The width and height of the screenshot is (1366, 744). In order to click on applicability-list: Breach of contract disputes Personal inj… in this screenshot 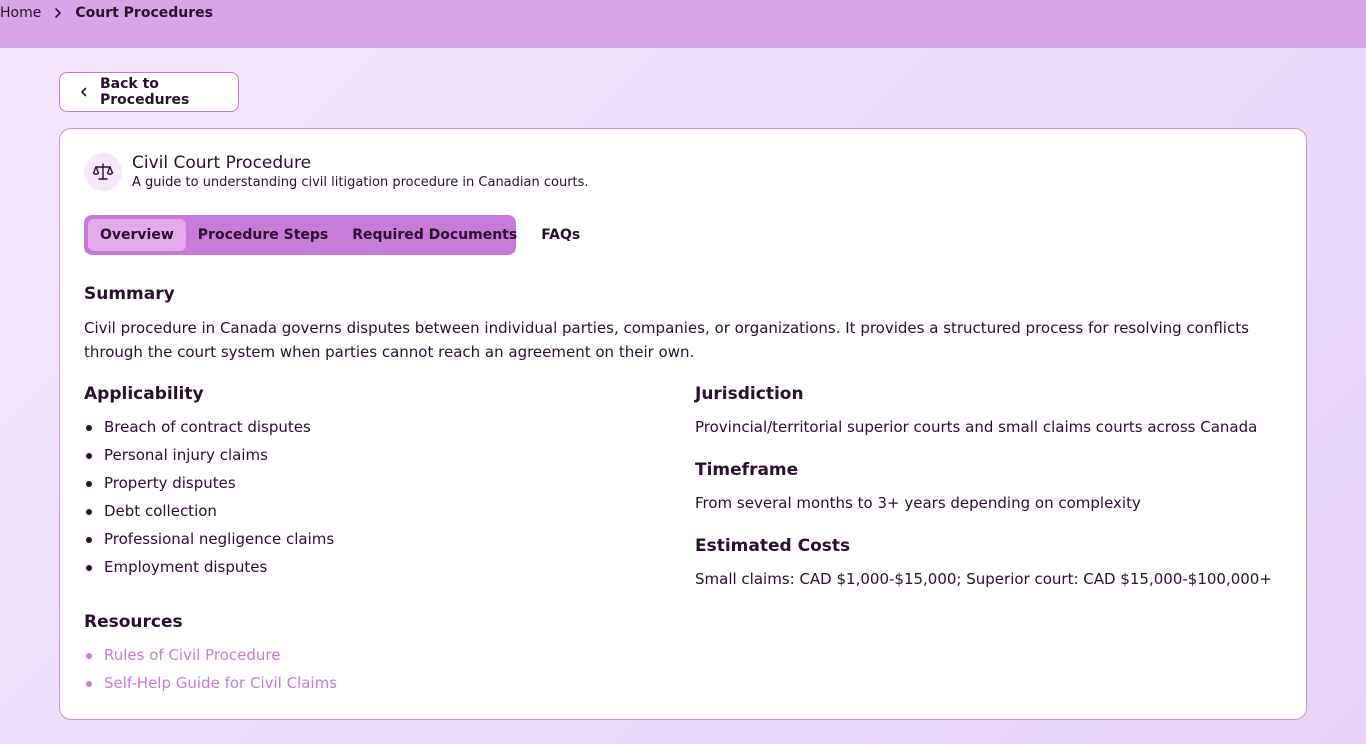, I will do `click(209, 497)`.